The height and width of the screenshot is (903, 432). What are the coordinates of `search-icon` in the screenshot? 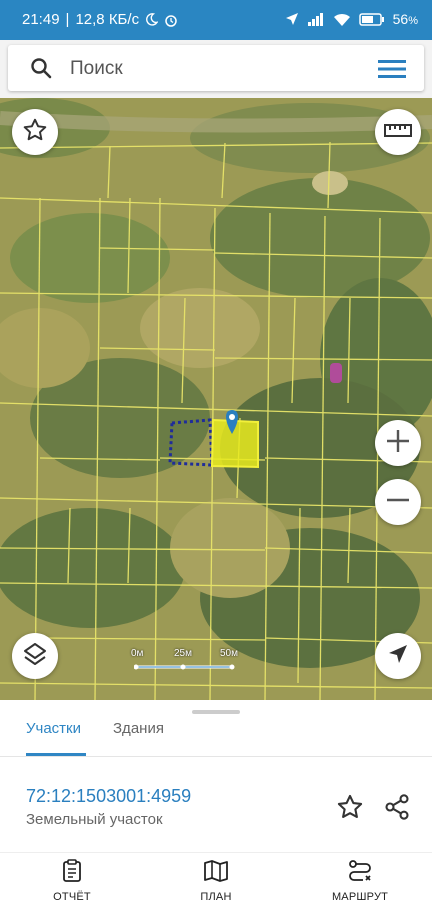 It's located at (41, 70).